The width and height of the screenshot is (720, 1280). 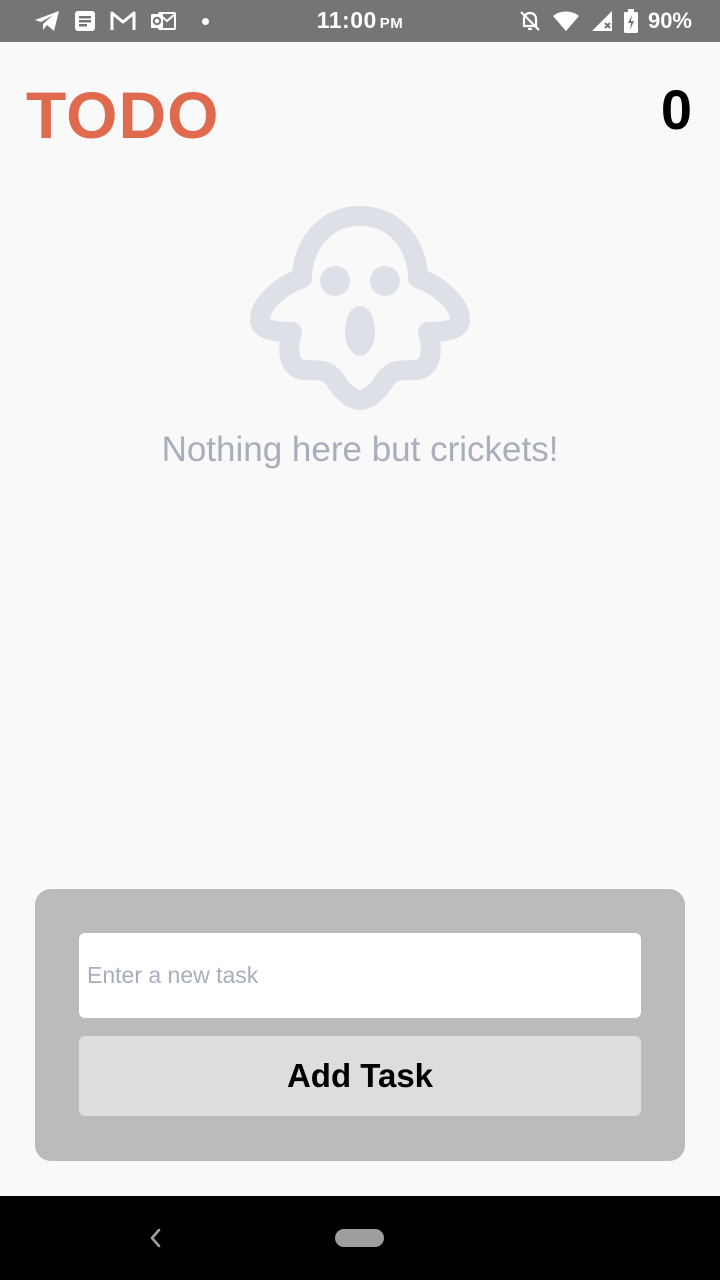 I want to click on battery-charging-icon, so click(x=630, y=21).